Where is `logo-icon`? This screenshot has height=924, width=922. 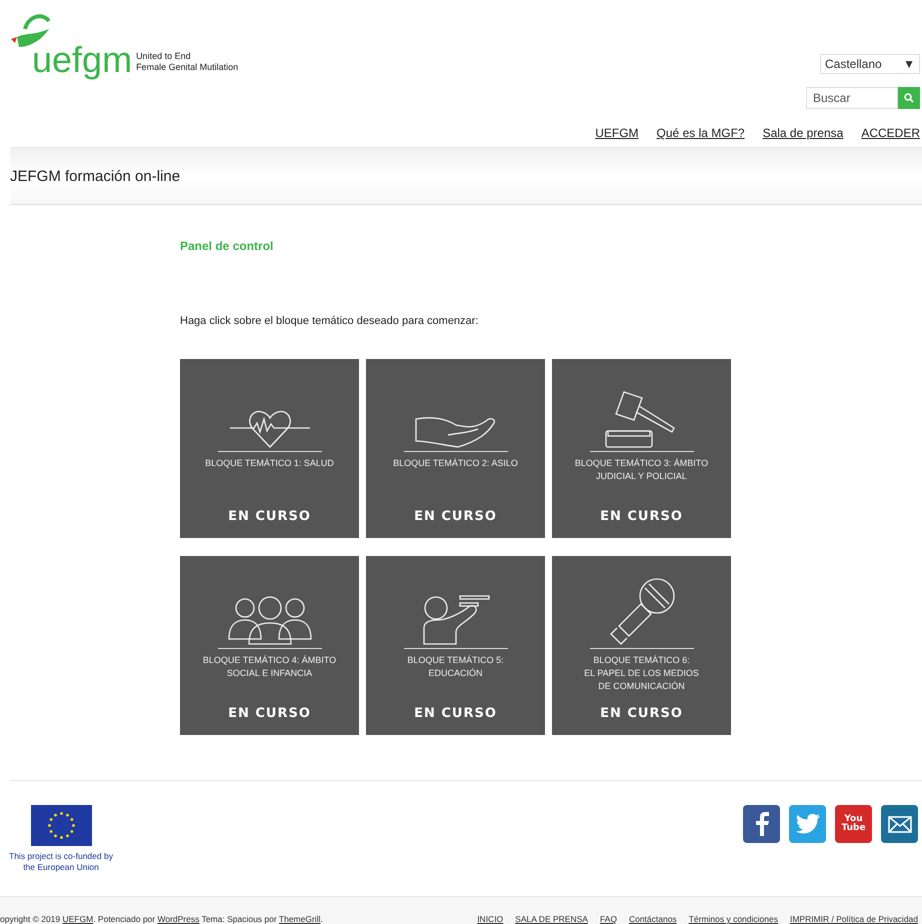
logo-icon is located at coordinates (30, 30).